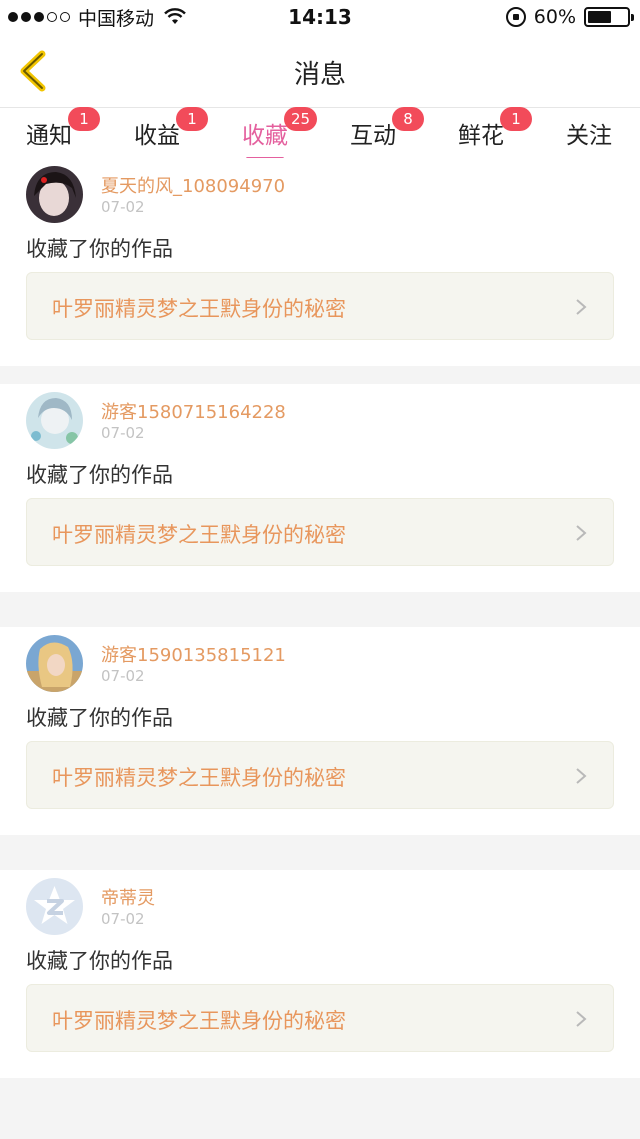 The height and width of the screenshot is (1139, 640). I want to click on username: 游客1580715164228, so click(193, 411).